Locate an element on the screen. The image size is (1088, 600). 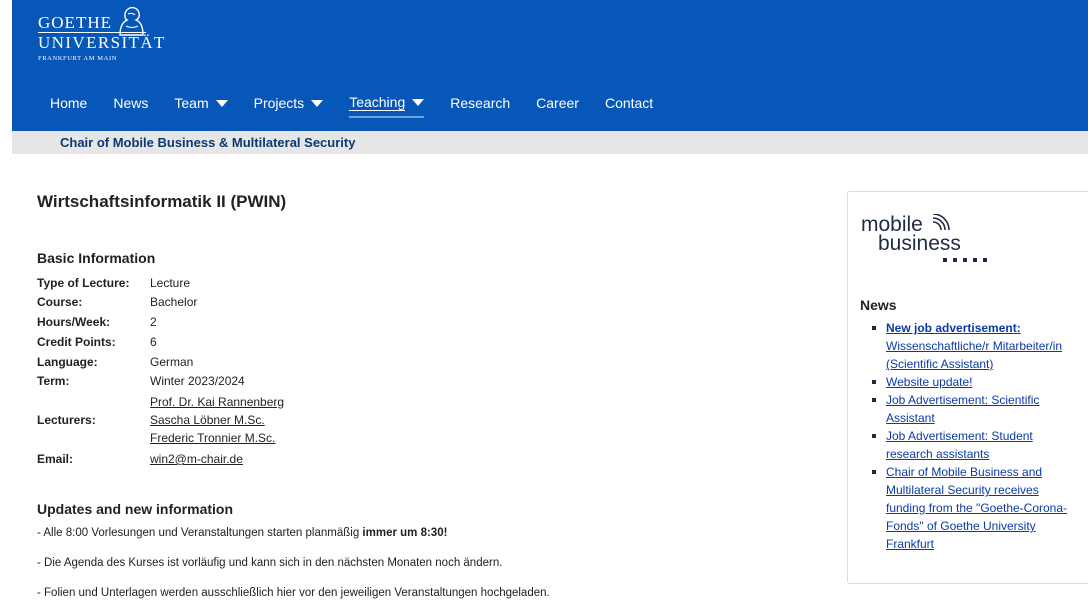
nav-research-label: Research is located at coordinates (480, 103).